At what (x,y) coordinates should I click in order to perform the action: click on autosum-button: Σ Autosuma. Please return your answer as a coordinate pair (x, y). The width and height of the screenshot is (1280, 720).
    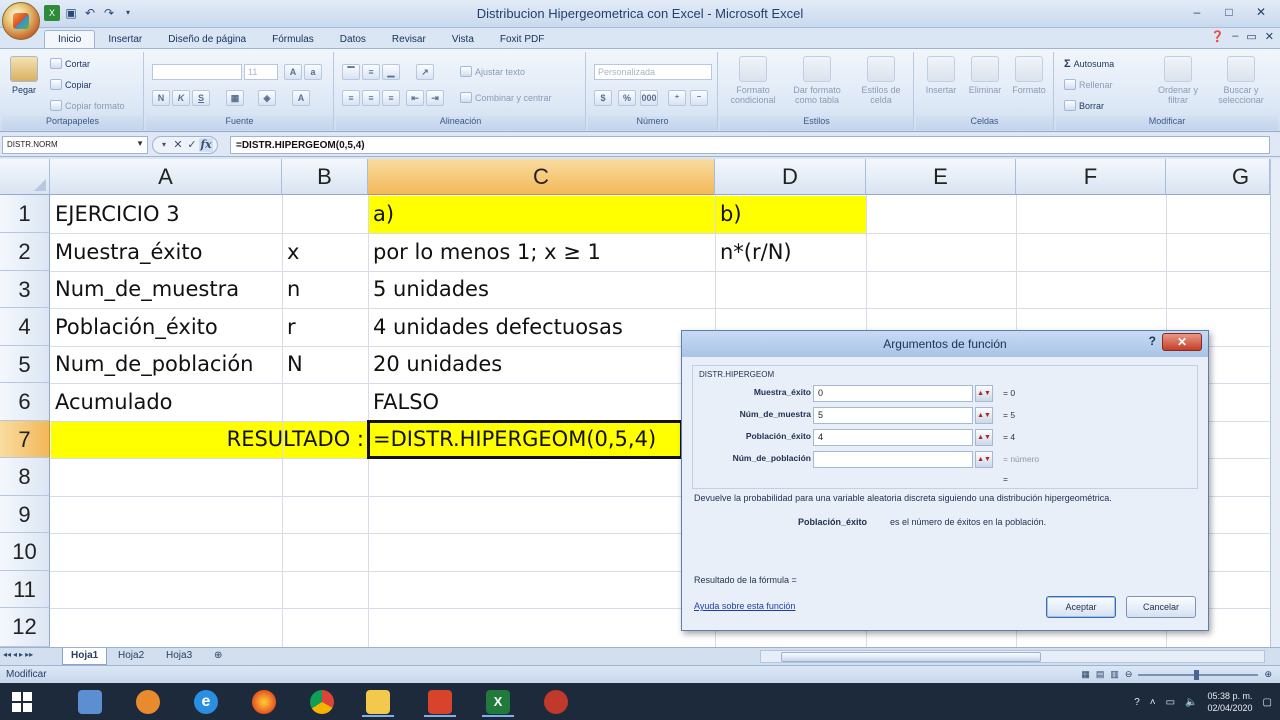
    Looking at the image, I should click on (1089, 64).